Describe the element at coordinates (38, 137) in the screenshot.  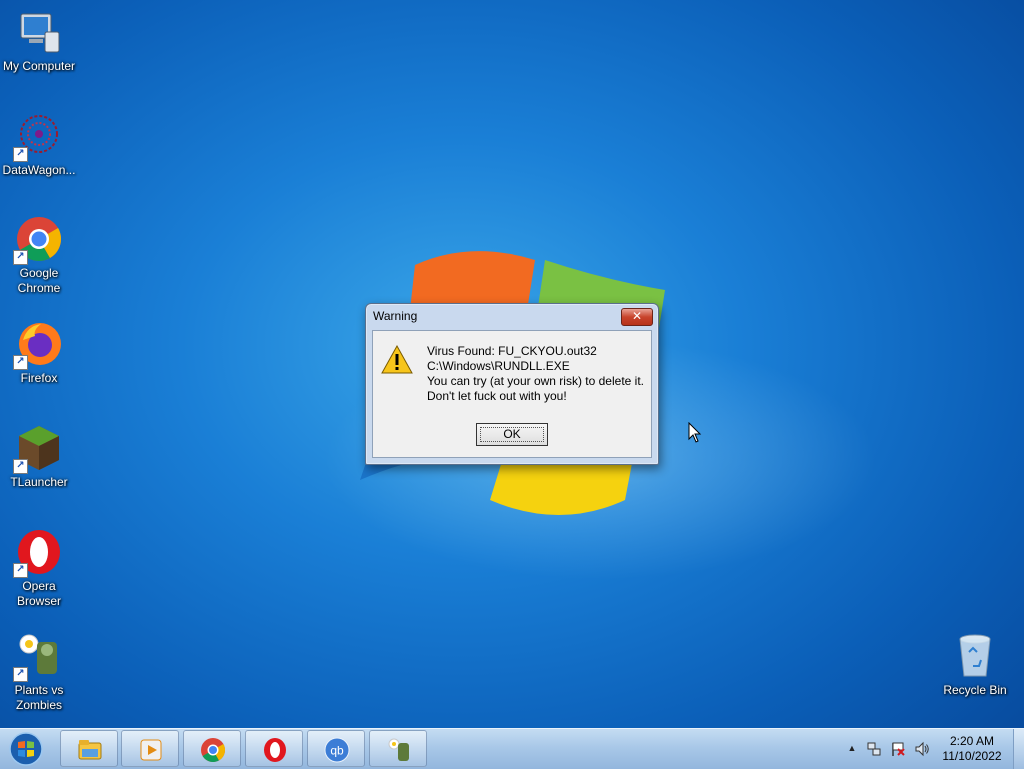
I see `datawagon-icon: ↗` at that location.